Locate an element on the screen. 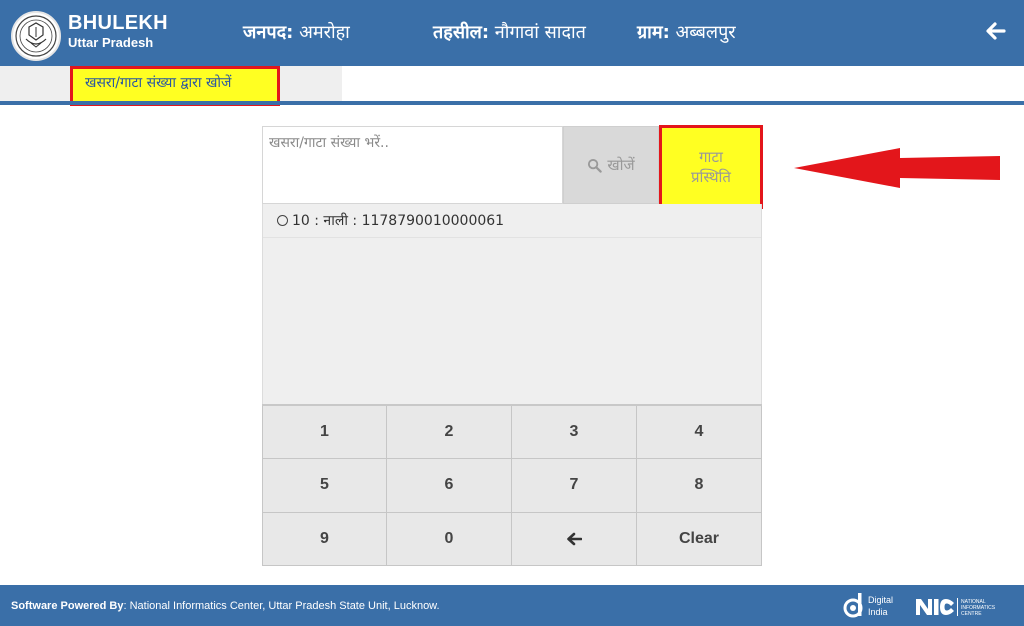 The image size is (1024, 626). brand-title: BHULEKH is located at coordinates (118, 23).